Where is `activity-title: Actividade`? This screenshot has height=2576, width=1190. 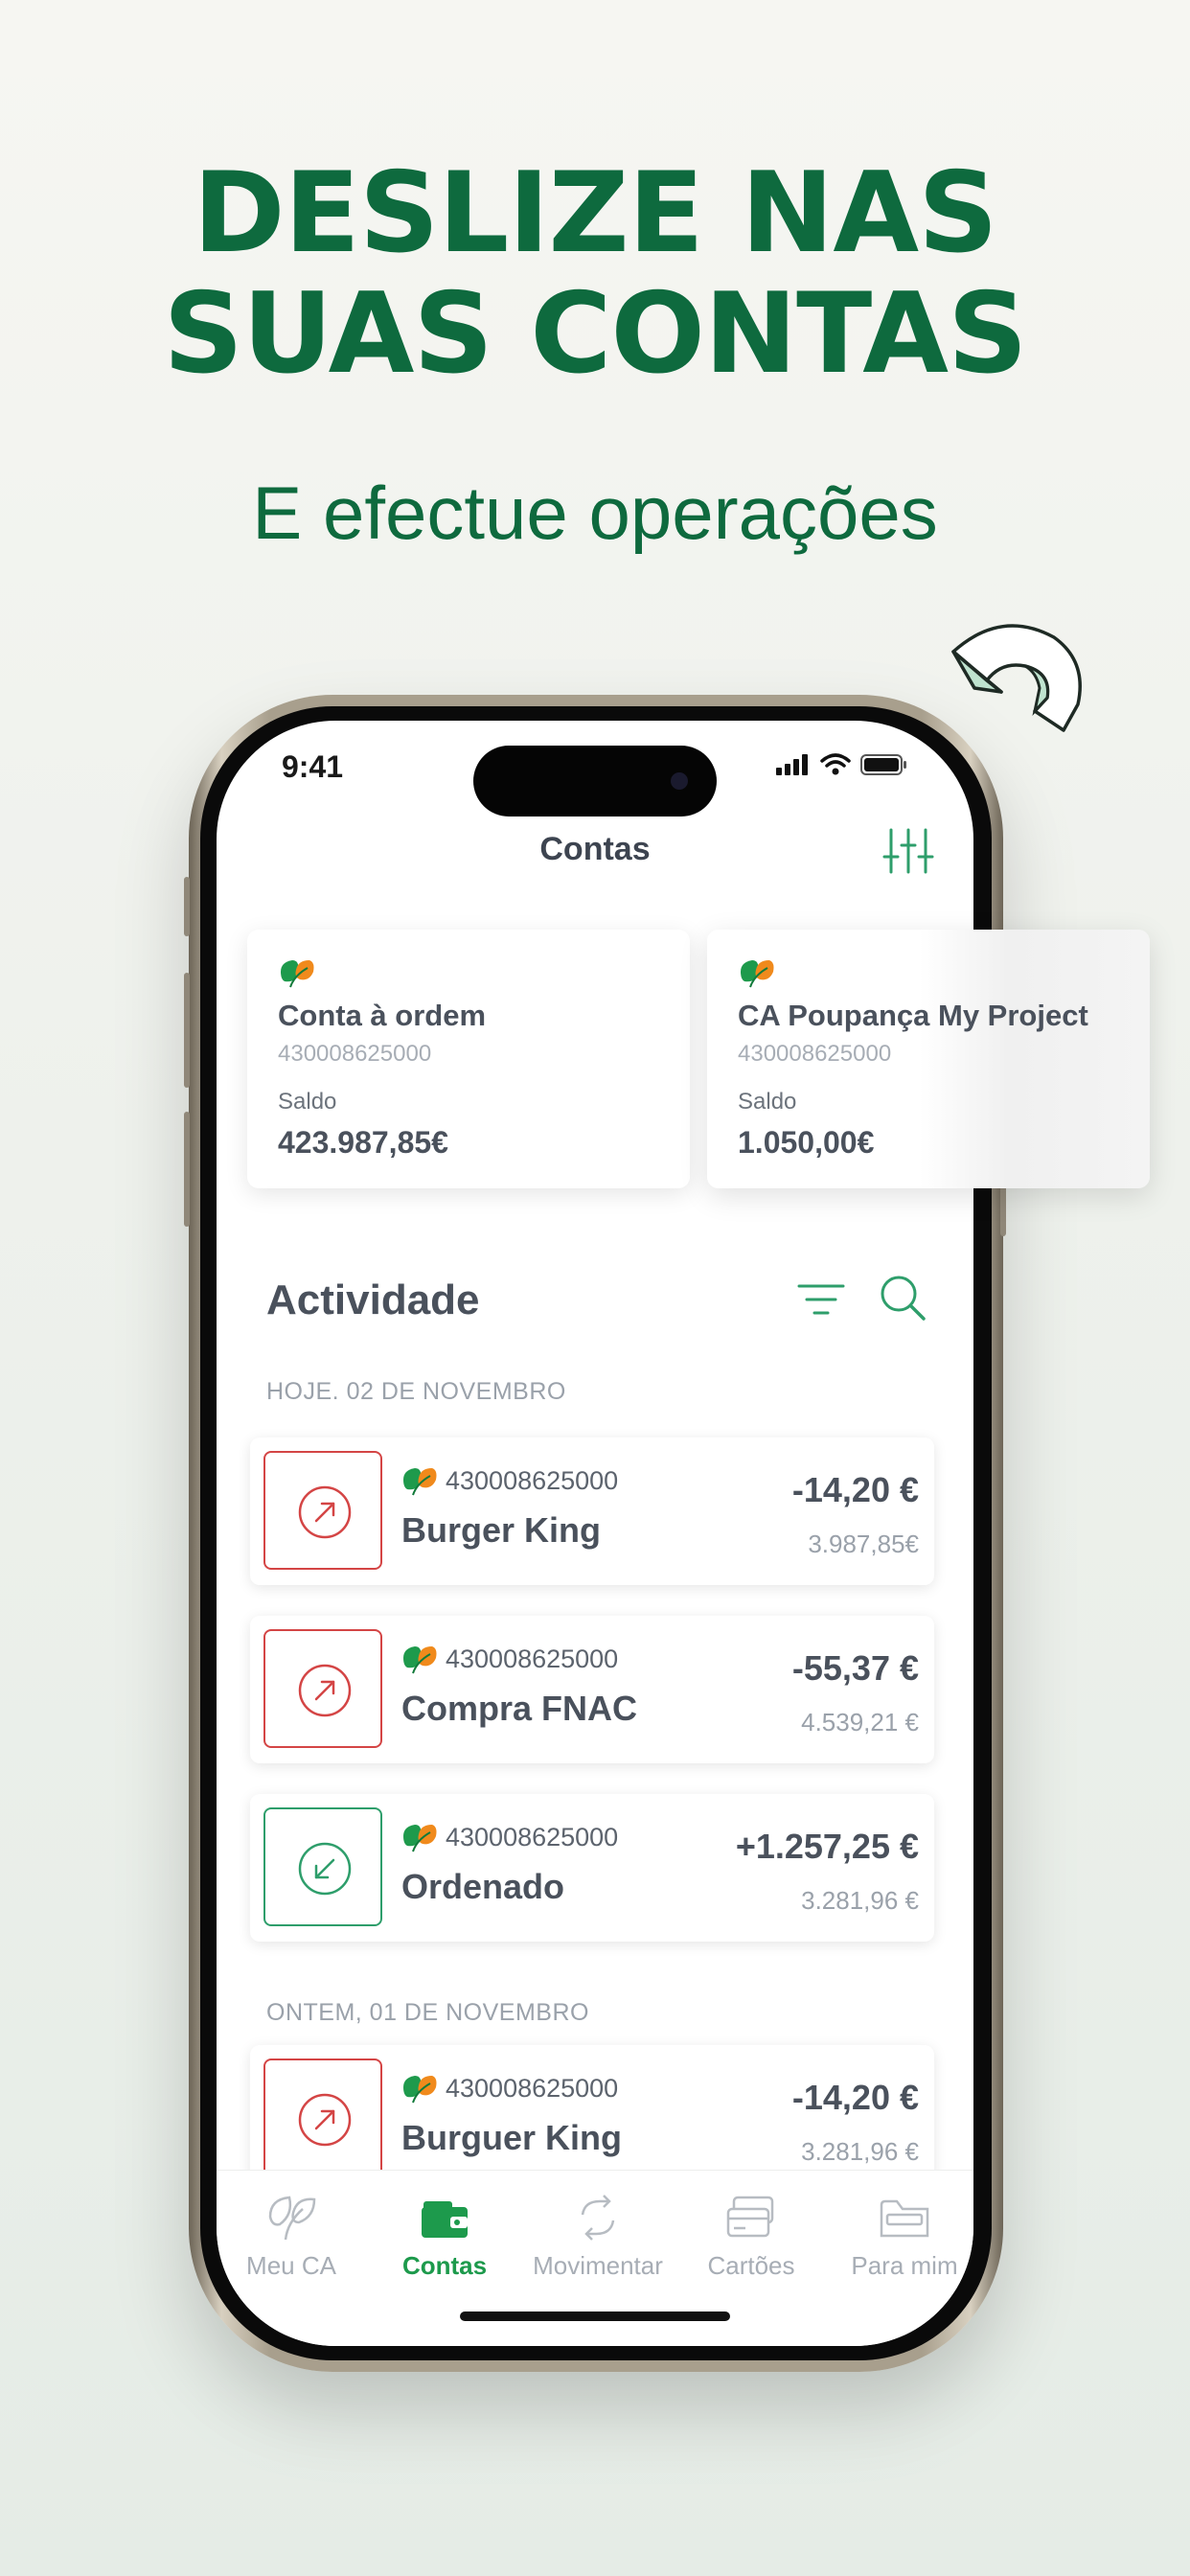
activity-title: Actividade is located at coordinates (373, 1299).